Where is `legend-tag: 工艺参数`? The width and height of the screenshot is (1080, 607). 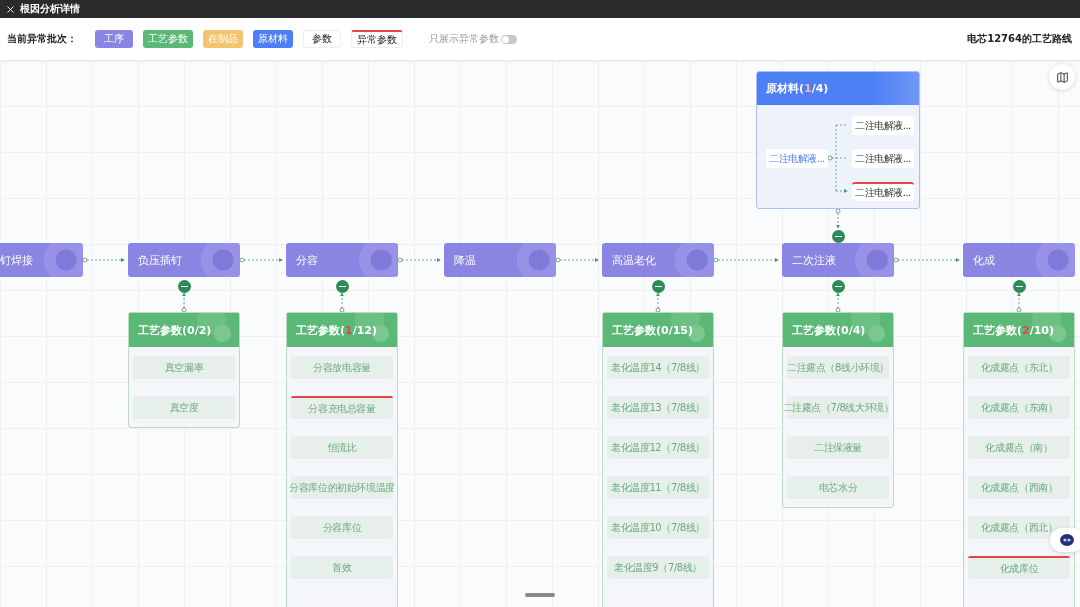 legend-tag: 工艺参数 is located at coordinates (168, 39).